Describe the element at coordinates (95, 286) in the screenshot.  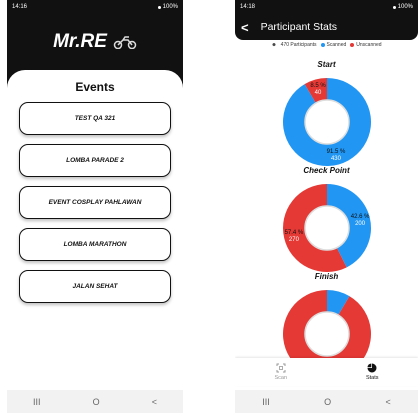
I see `event-button: JALAN SEHAT` at that location.